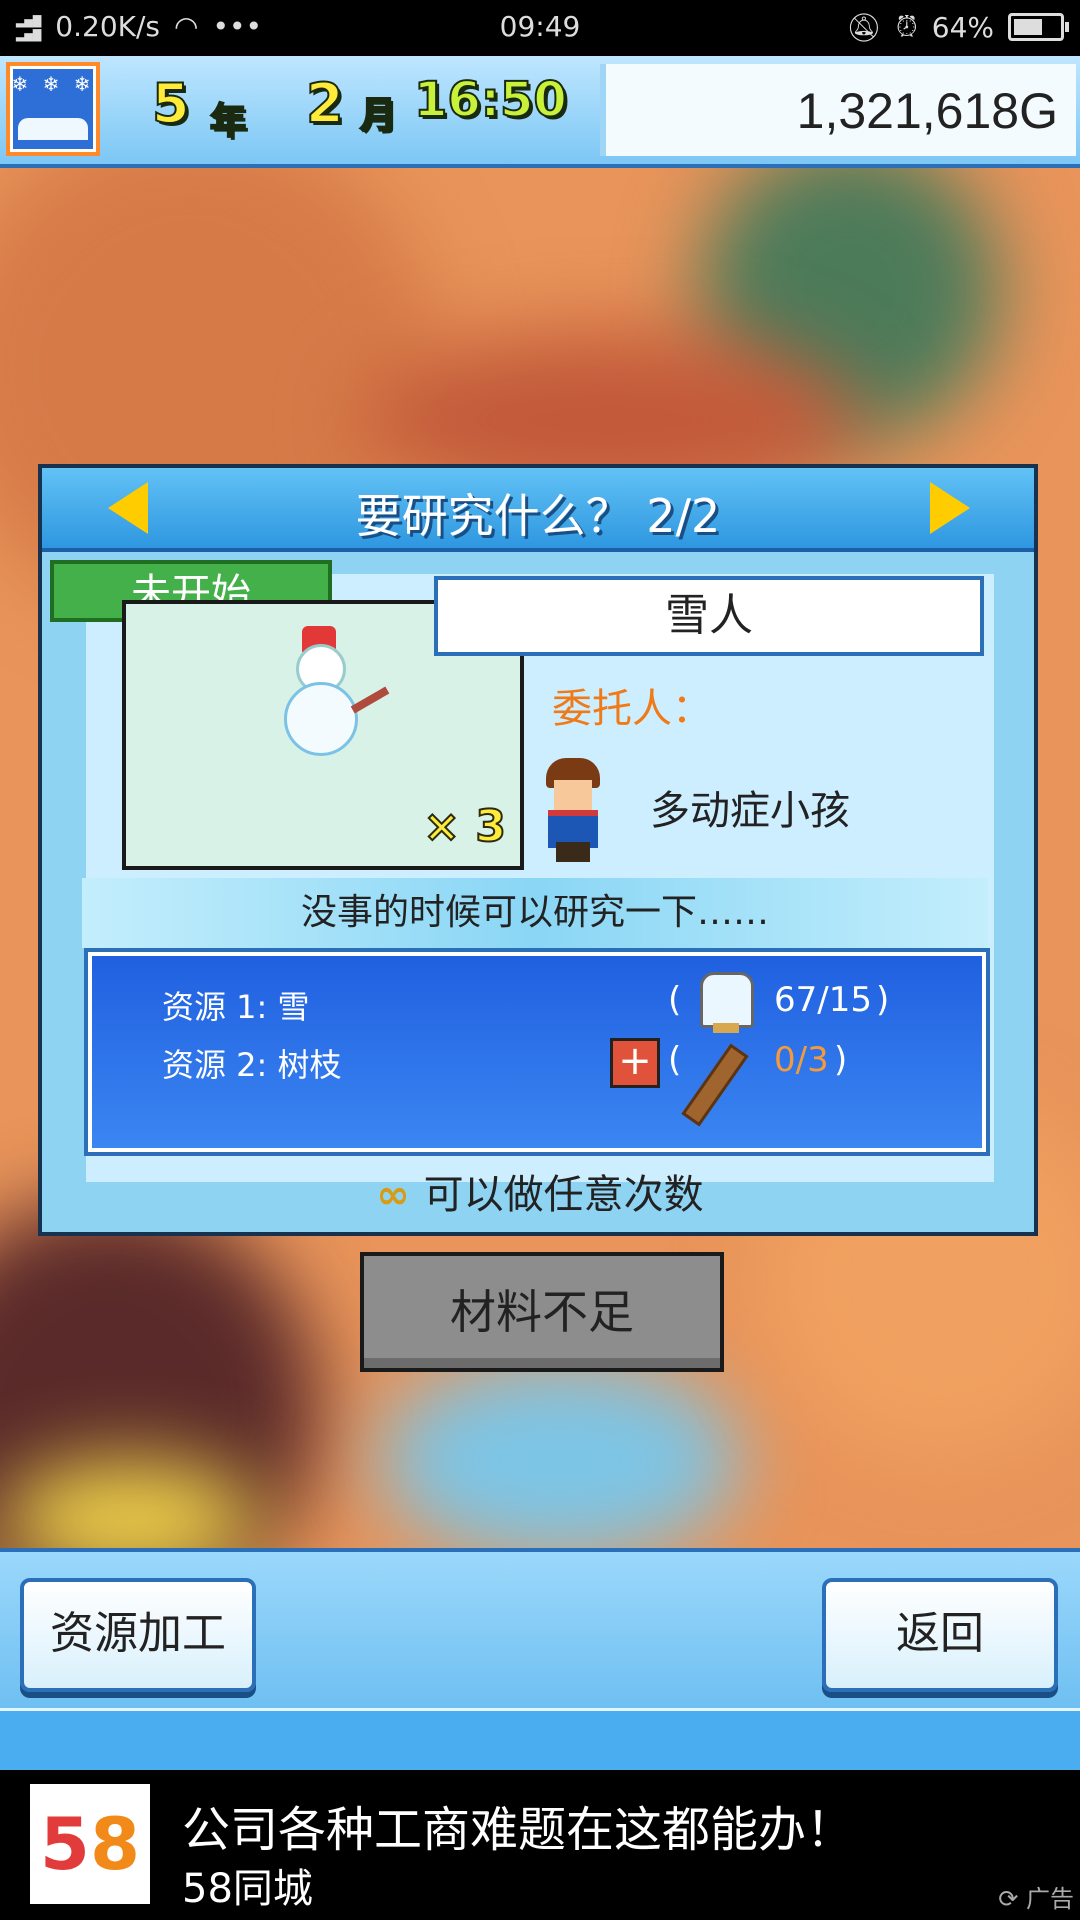 Image resolution: width=1080 pixels, height=1920 pixels. Describe the element at coordinates (563, 1195) in the screenshot. I see `repeat-text: 可以做任意次数` at that location.